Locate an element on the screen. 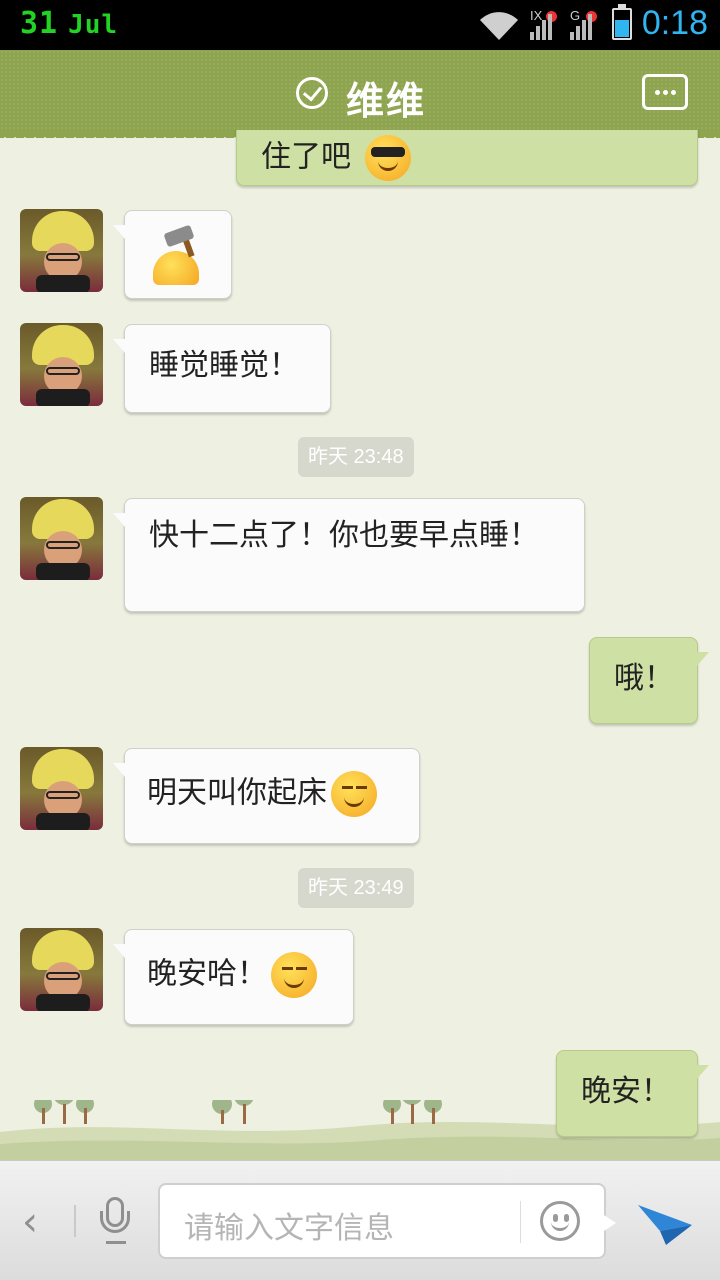  more-options-button is located at coordinates (665, 92).